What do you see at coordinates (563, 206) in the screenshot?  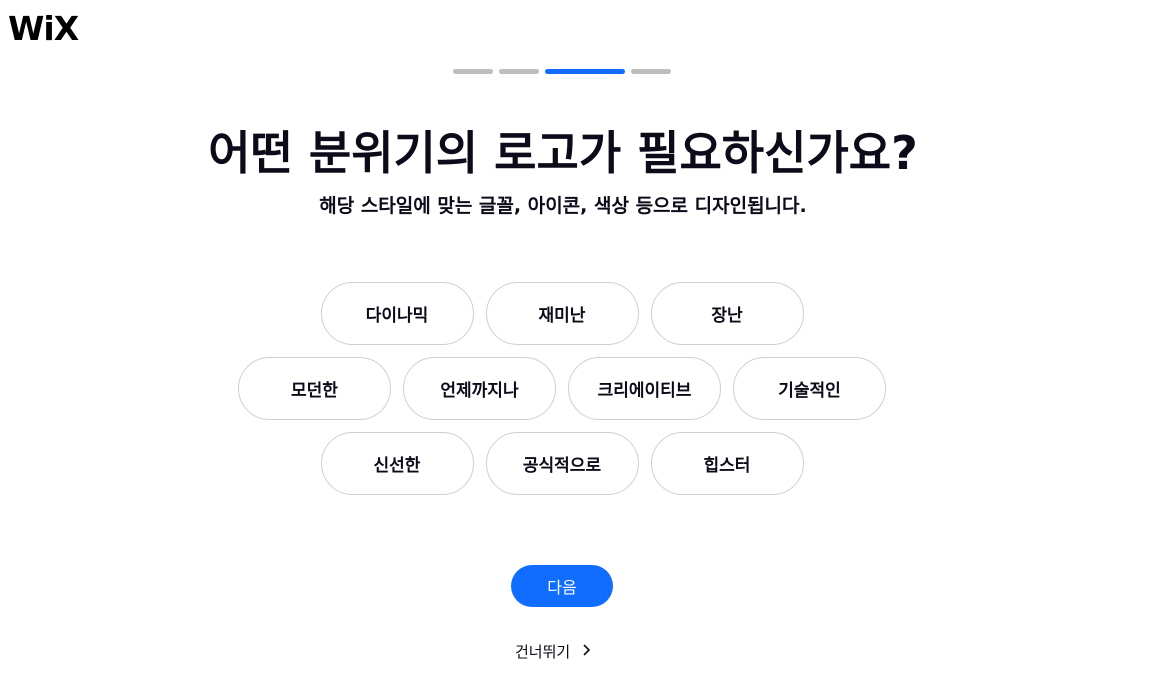 I see `page-subtitle: 해당 스타일에 맞는 글꼴, 아이콘, 색상 등으로 디자인됩니다.` at bounding box center [563, 206].